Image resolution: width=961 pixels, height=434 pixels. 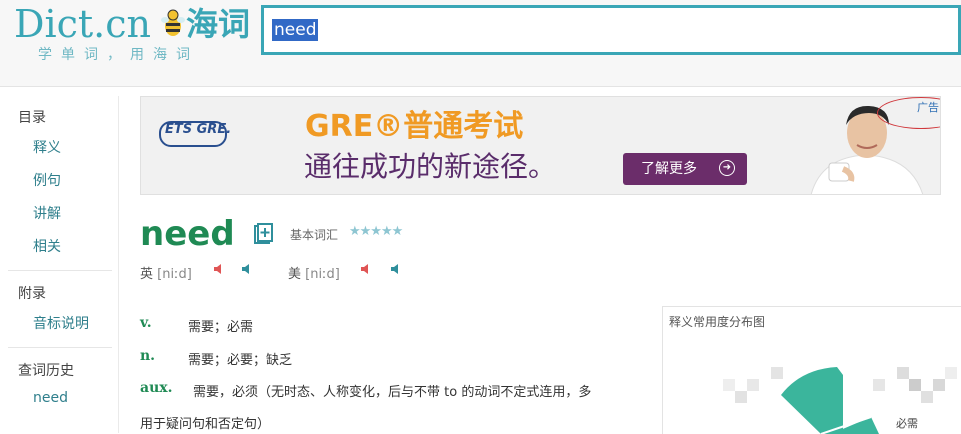 What do you see at coordinates (263, 234) in the screenshot?
I see `add-to-wordbook-icon` at bounding box center [263, 234].